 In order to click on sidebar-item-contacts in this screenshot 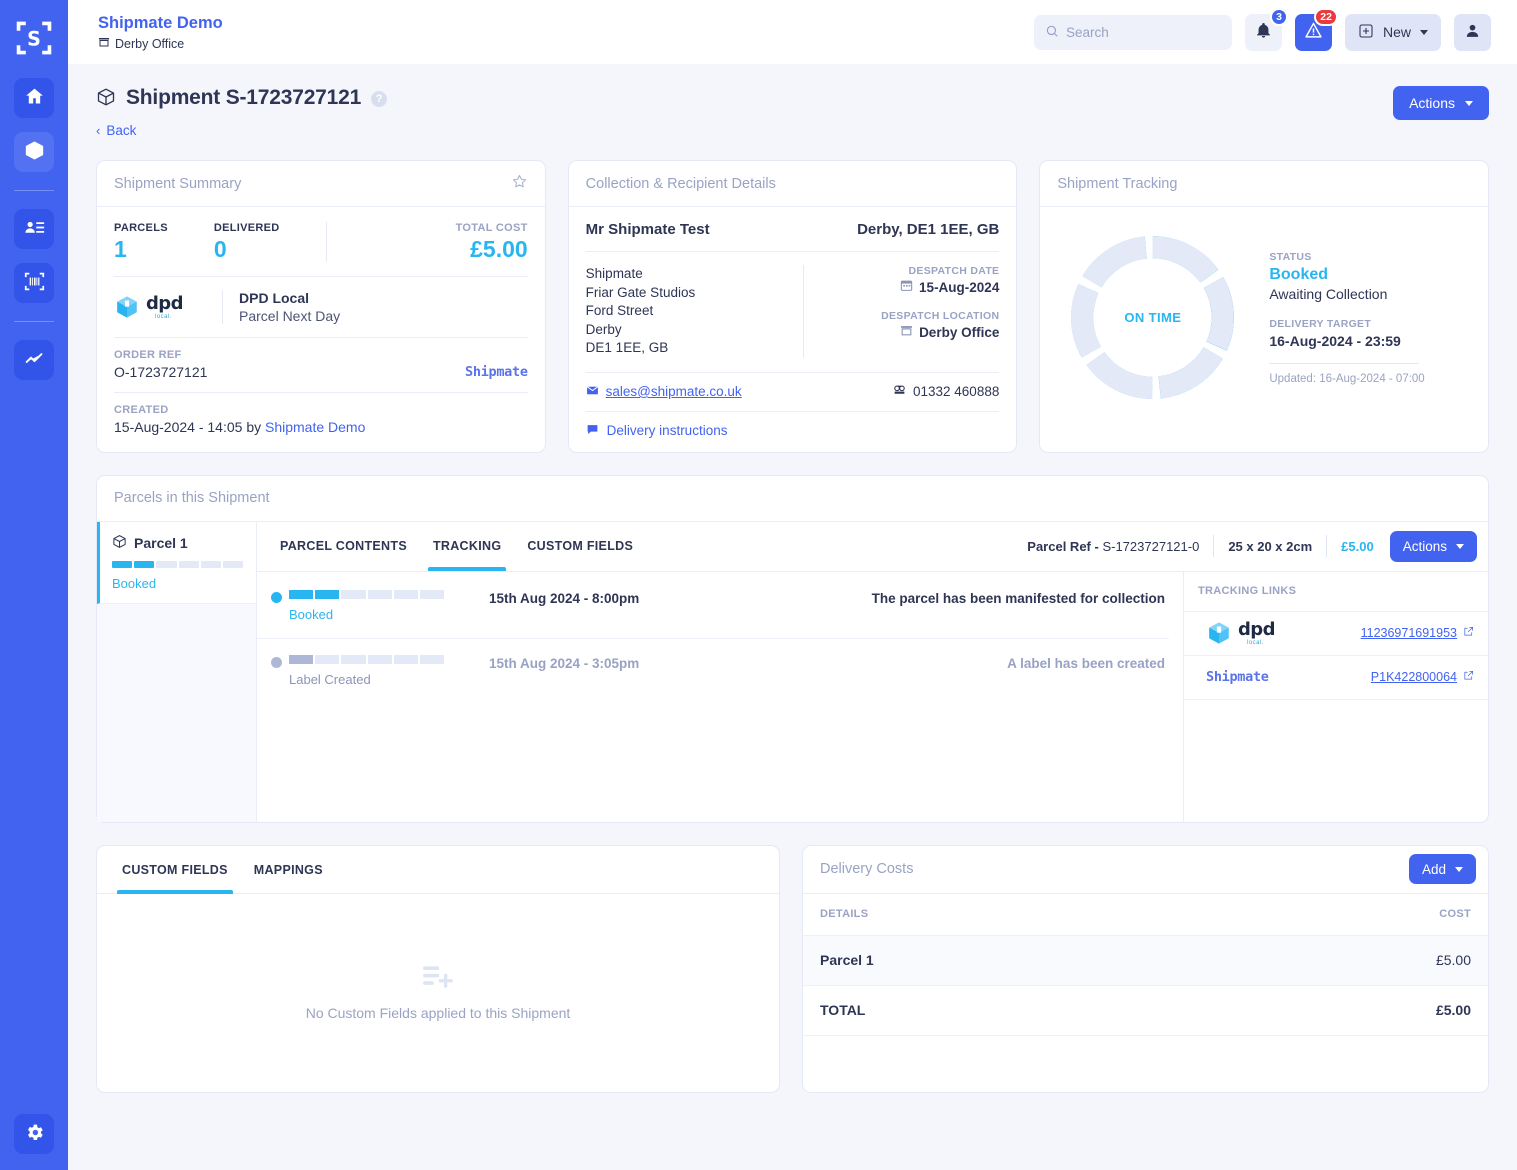, I will do `click(34, 229)`.